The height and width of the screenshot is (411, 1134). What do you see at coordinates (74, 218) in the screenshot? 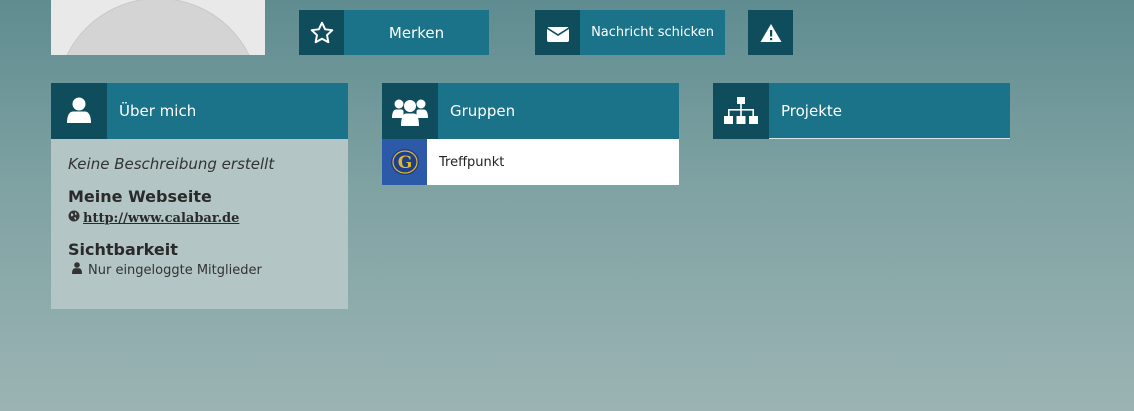
I see `globe-icon` at bounding box center [74, 218].